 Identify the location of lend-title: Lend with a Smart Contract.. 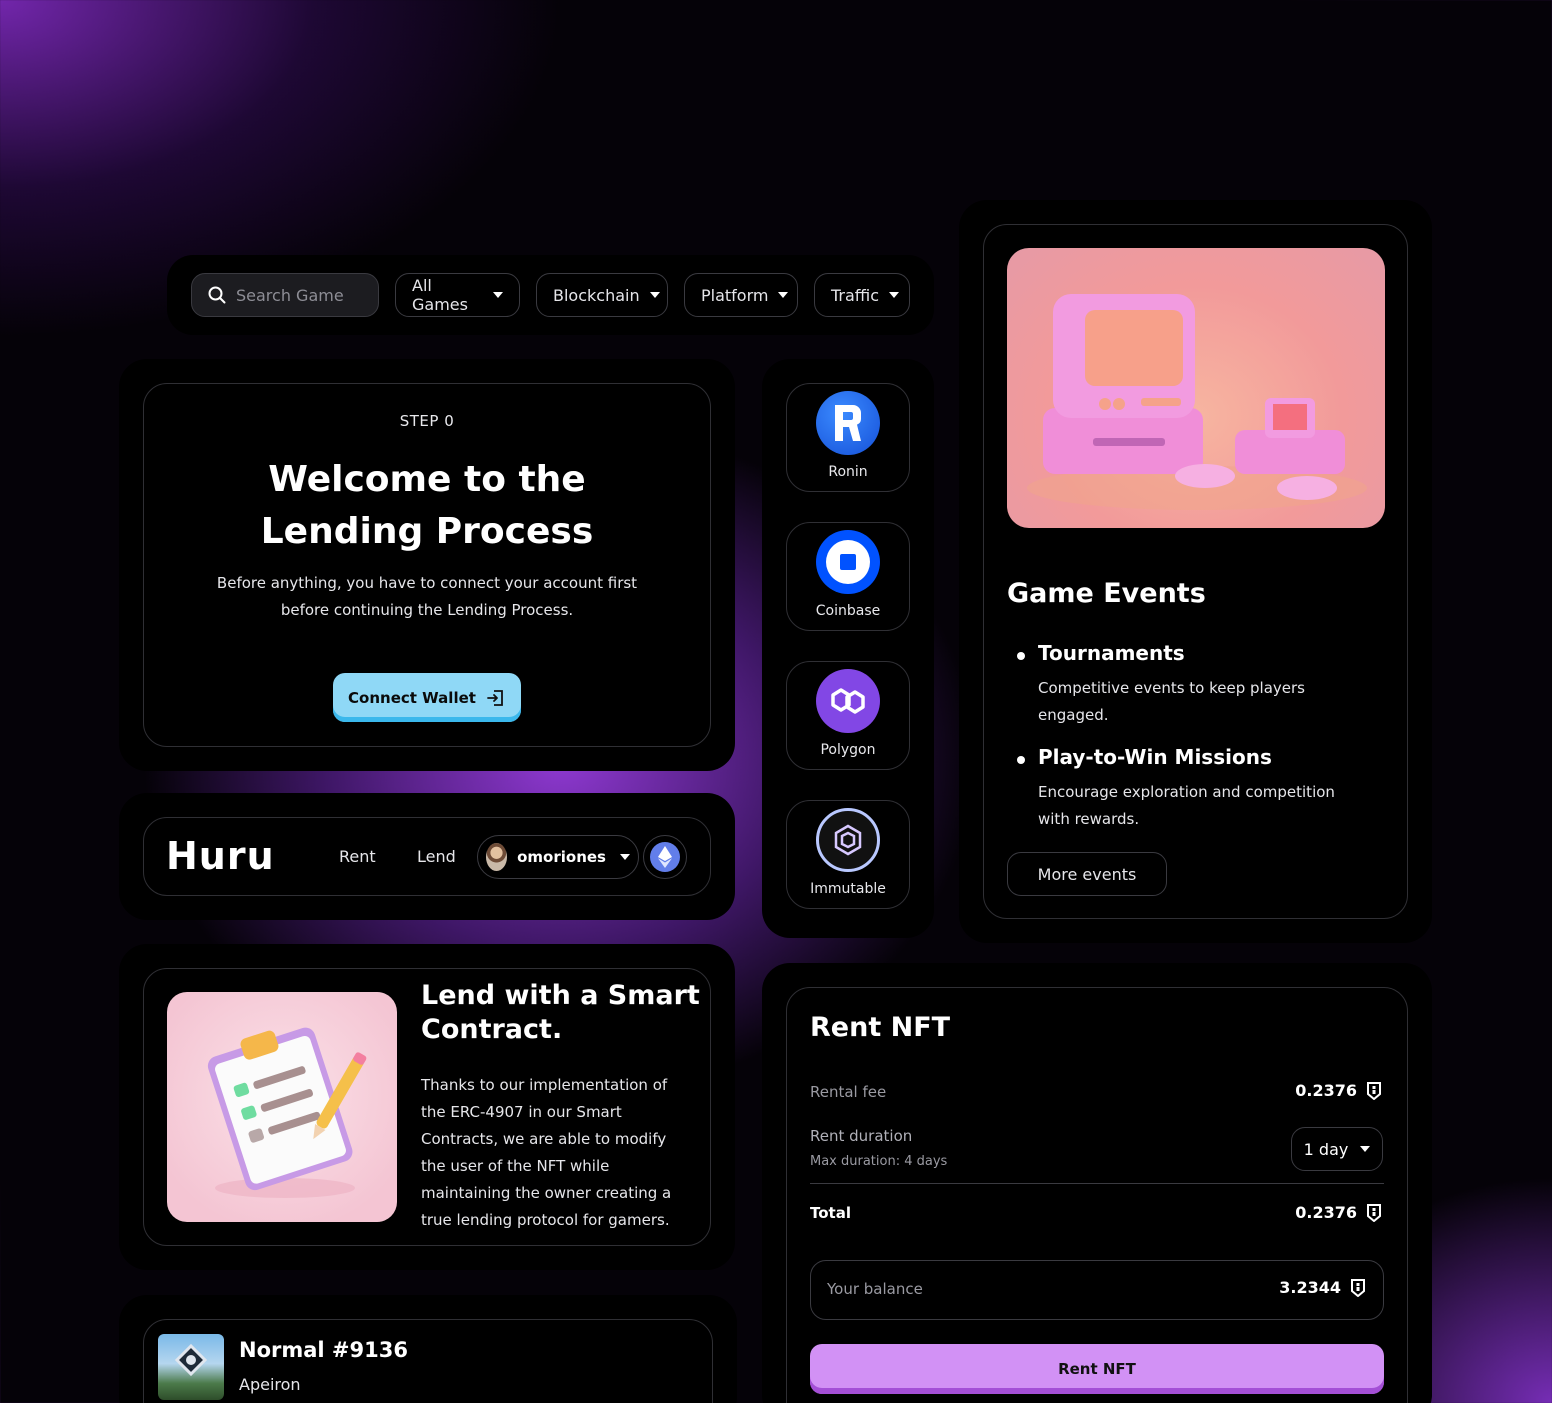
(560, 1012).